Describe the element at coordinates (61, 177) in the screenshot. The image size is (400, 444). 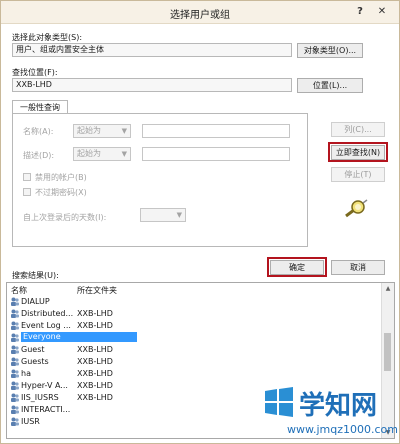
I see `disabled-accounts-label: 禁用的帐户(B)` at that location.